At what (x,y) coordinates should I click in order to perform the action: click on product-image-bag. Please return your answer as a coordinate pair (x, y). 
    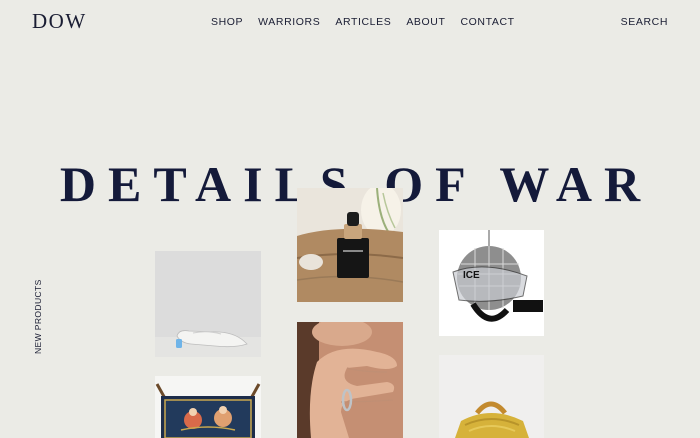
    Looking at the image, I should click on (491, 396).